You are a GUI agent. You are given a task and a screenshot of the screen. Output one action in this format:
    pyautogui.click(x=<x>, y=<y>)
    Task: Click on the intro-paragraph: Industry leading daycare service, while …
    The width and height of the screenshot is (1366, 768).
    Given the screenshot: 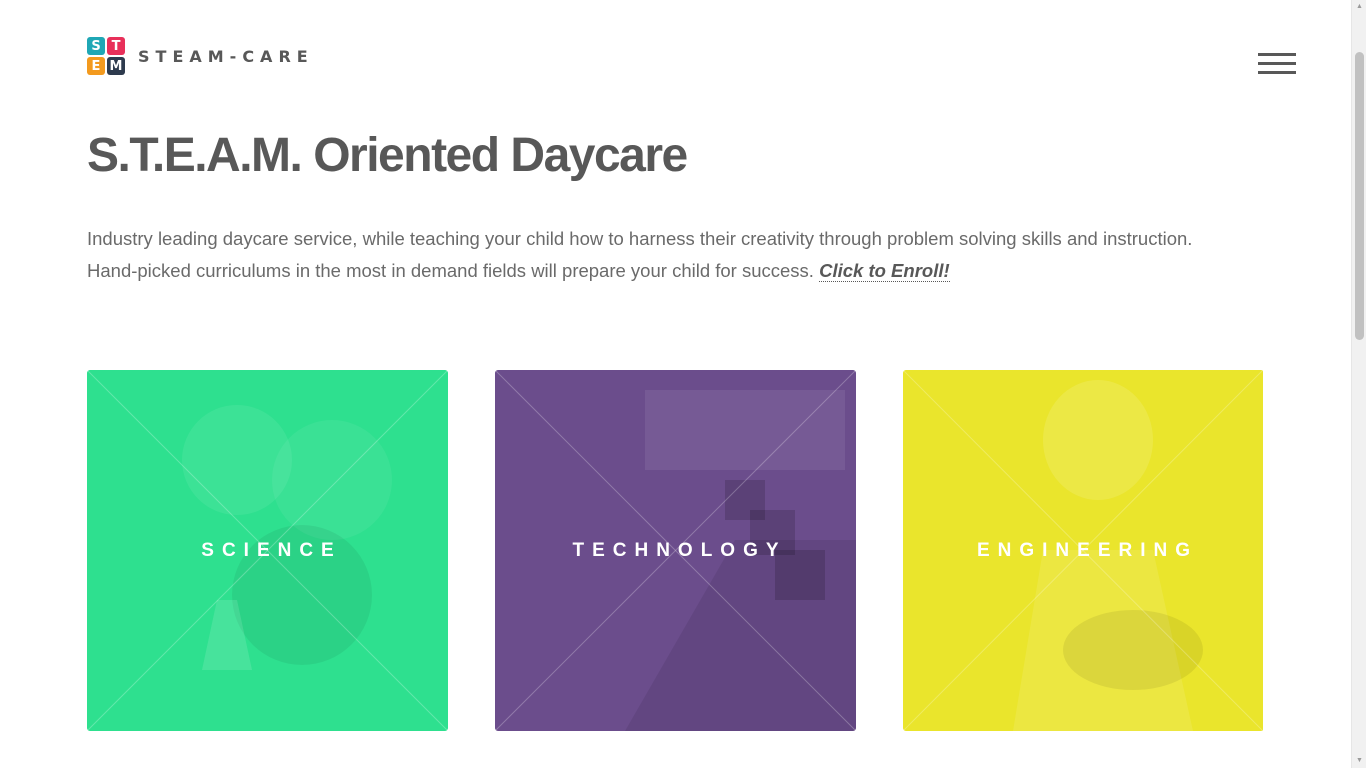 What is the action you would take?
    pyautogui.click(x=667, y=255)
    